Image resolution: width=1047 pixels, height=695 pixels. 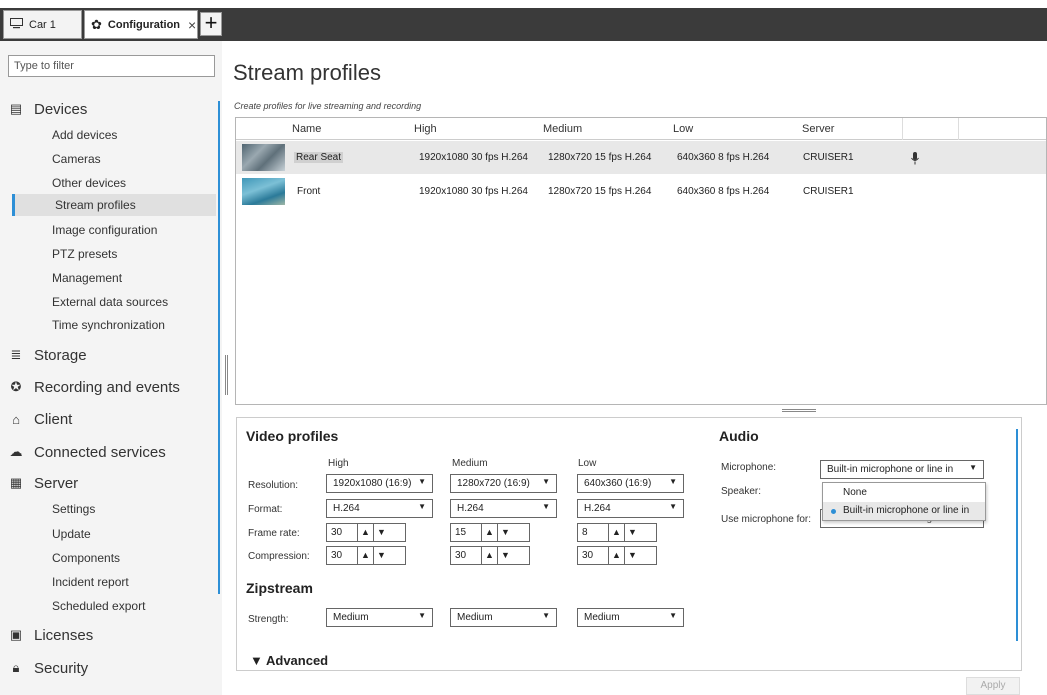 I want to click on medium-strength-select: Medium ▼, so click(x=503, y=617).